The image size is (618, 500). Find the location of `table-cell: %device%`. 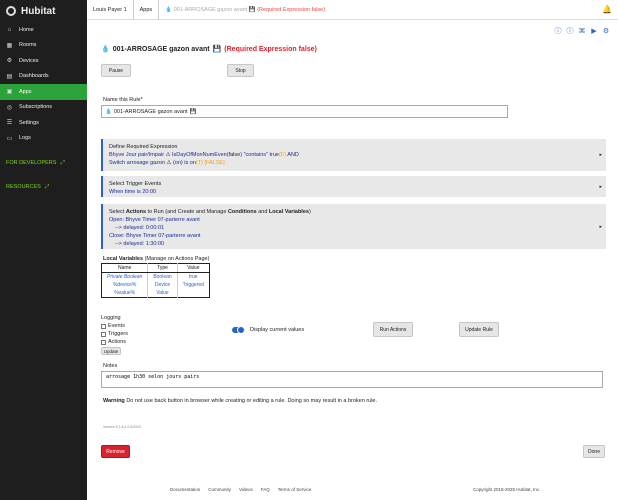

table-cell: %device% is located at coordinates (125, 285).